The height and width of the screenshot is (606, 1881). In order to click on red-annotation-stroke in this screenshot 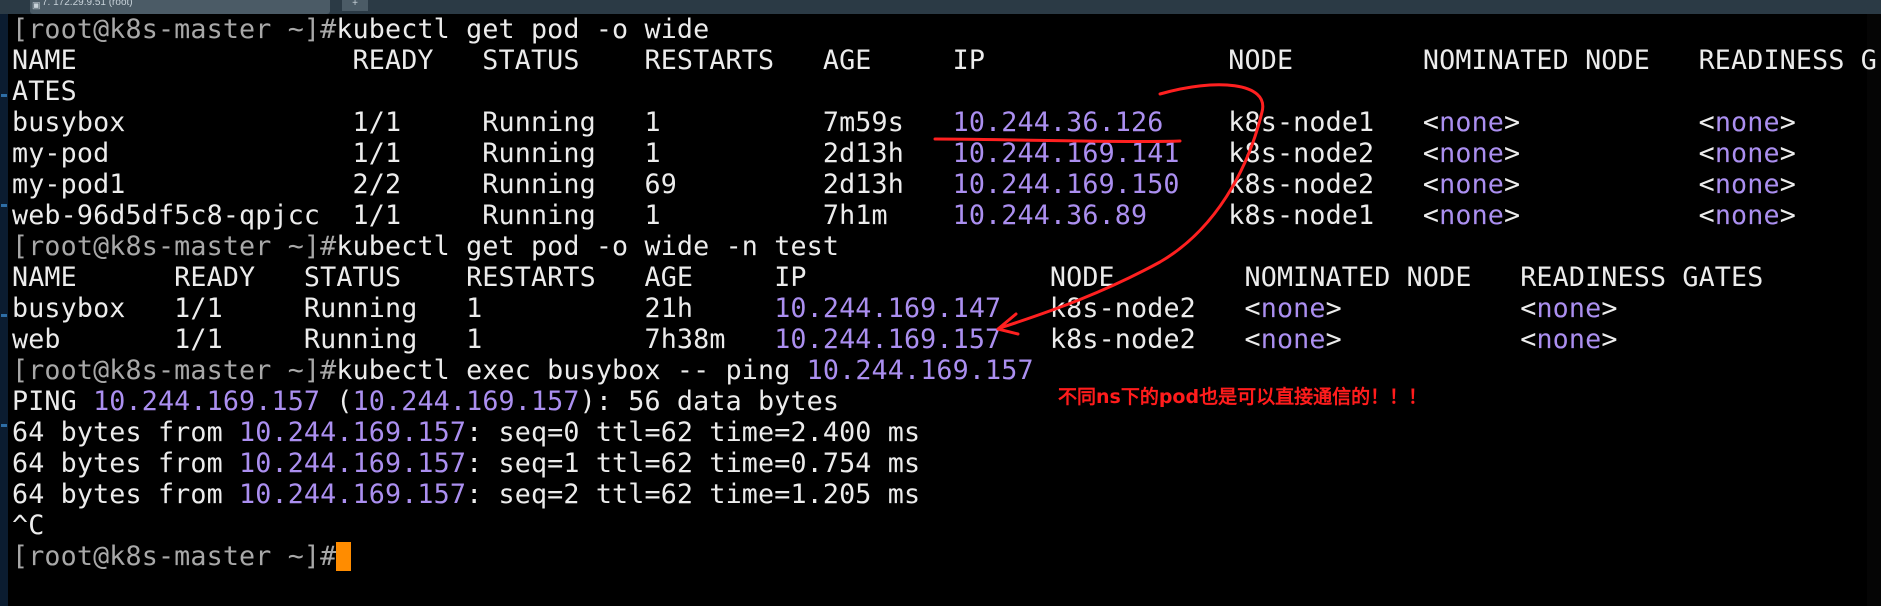, I will do `click(1099, 209)`.